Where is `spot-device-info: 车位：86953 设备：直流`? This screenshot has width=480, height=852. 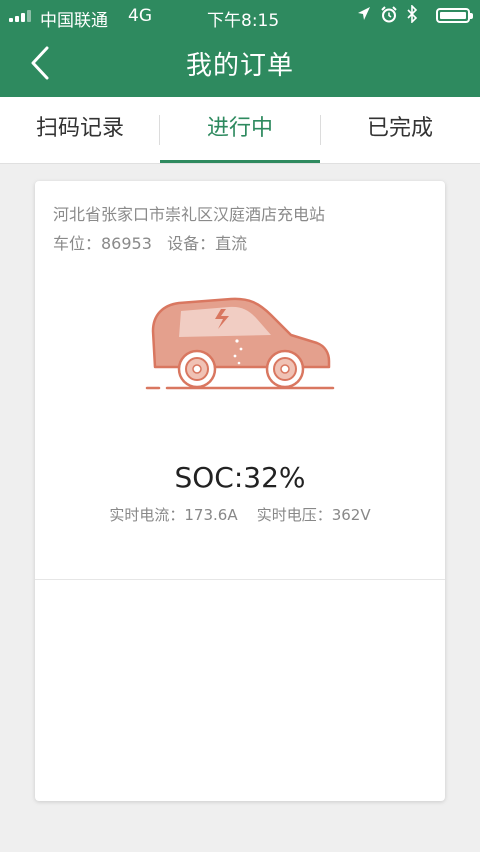 spot-device-info: 车位：86953 设备：直流 is located at coordinates (150, 242).